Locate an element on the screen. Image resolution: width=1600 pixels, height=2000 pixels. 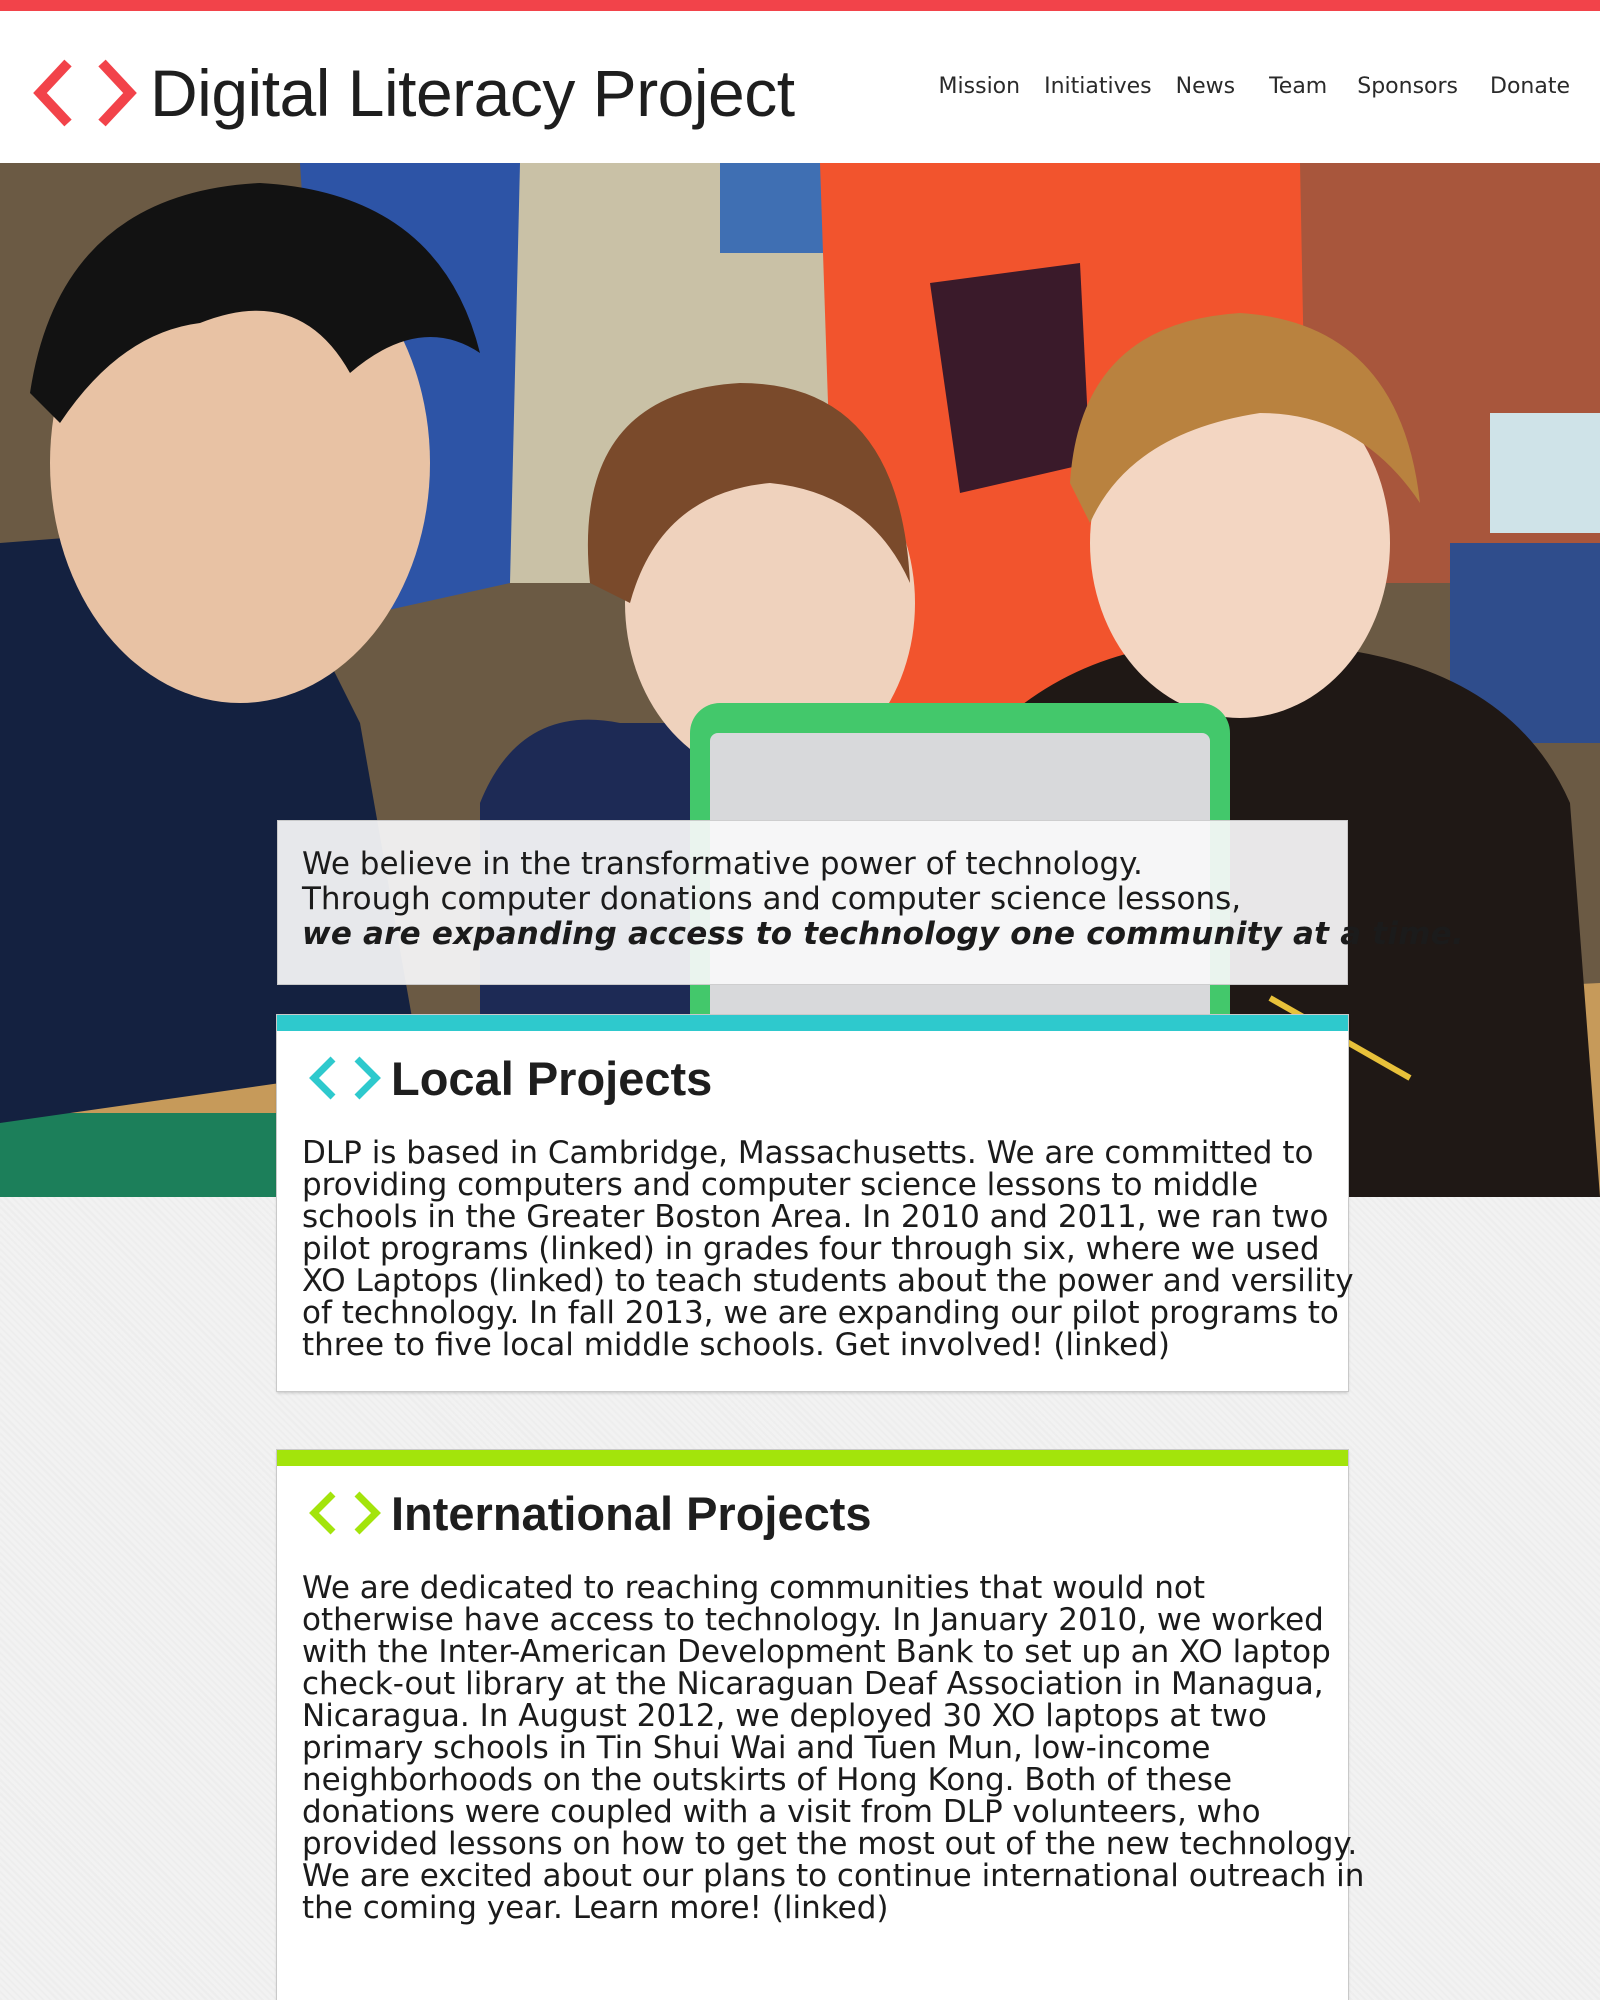
nav-mission: Mission is located at coordinates (980, 86).